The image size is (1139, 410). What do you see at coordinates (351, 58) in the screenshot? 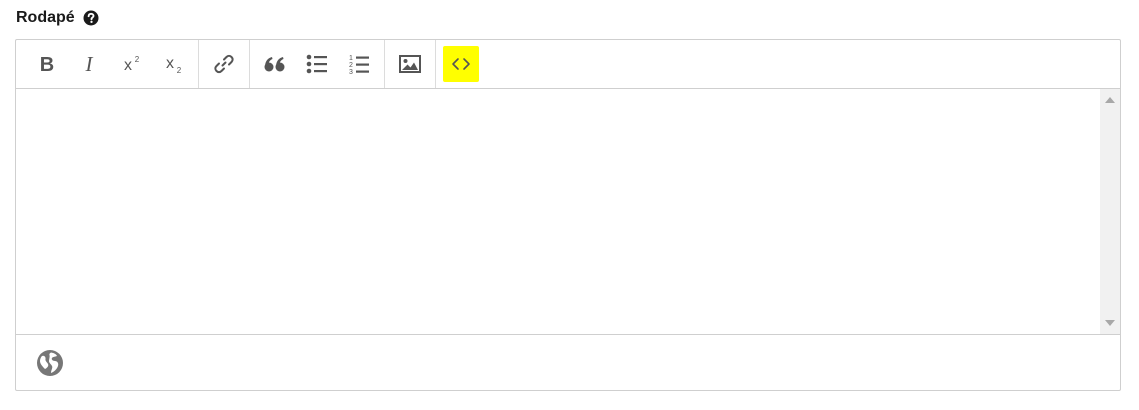
I see `svg-text: 1` at bounding box center [351, 58].